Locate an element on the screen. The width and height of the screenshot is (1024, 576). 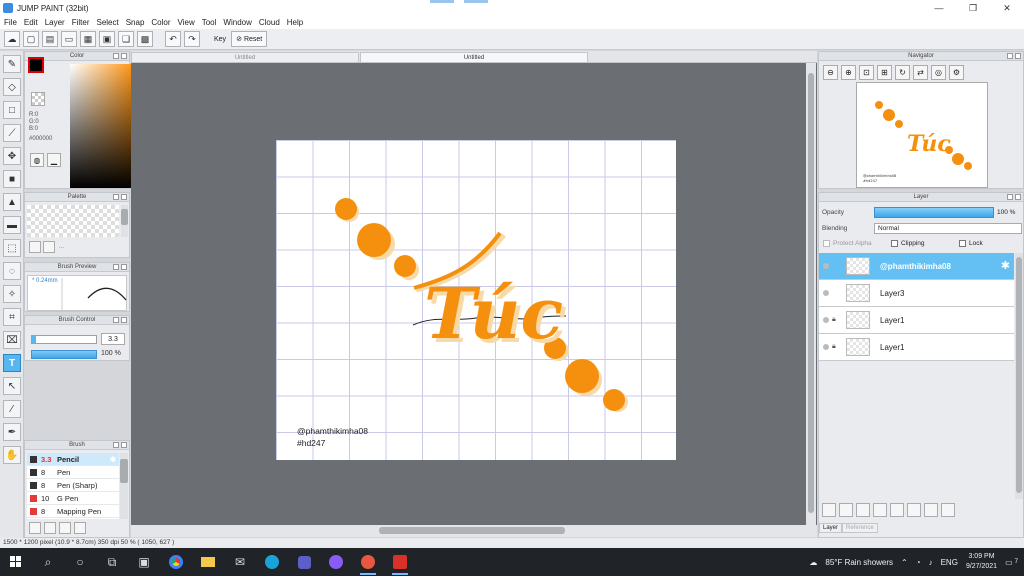
maximize-button: ❐ is located at coordinates (973, 8).